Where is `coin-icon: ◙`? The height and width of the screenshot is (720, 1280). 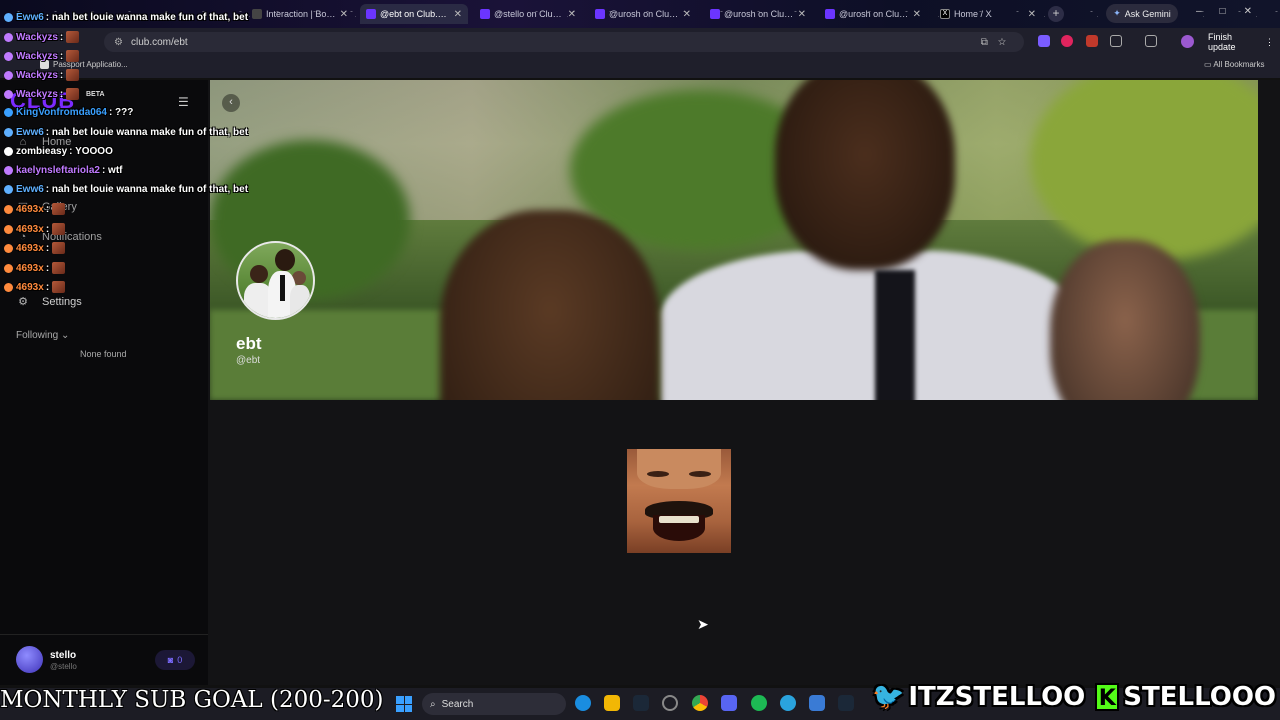 coin-icon: ◙ is located at coordinates (170, 660).